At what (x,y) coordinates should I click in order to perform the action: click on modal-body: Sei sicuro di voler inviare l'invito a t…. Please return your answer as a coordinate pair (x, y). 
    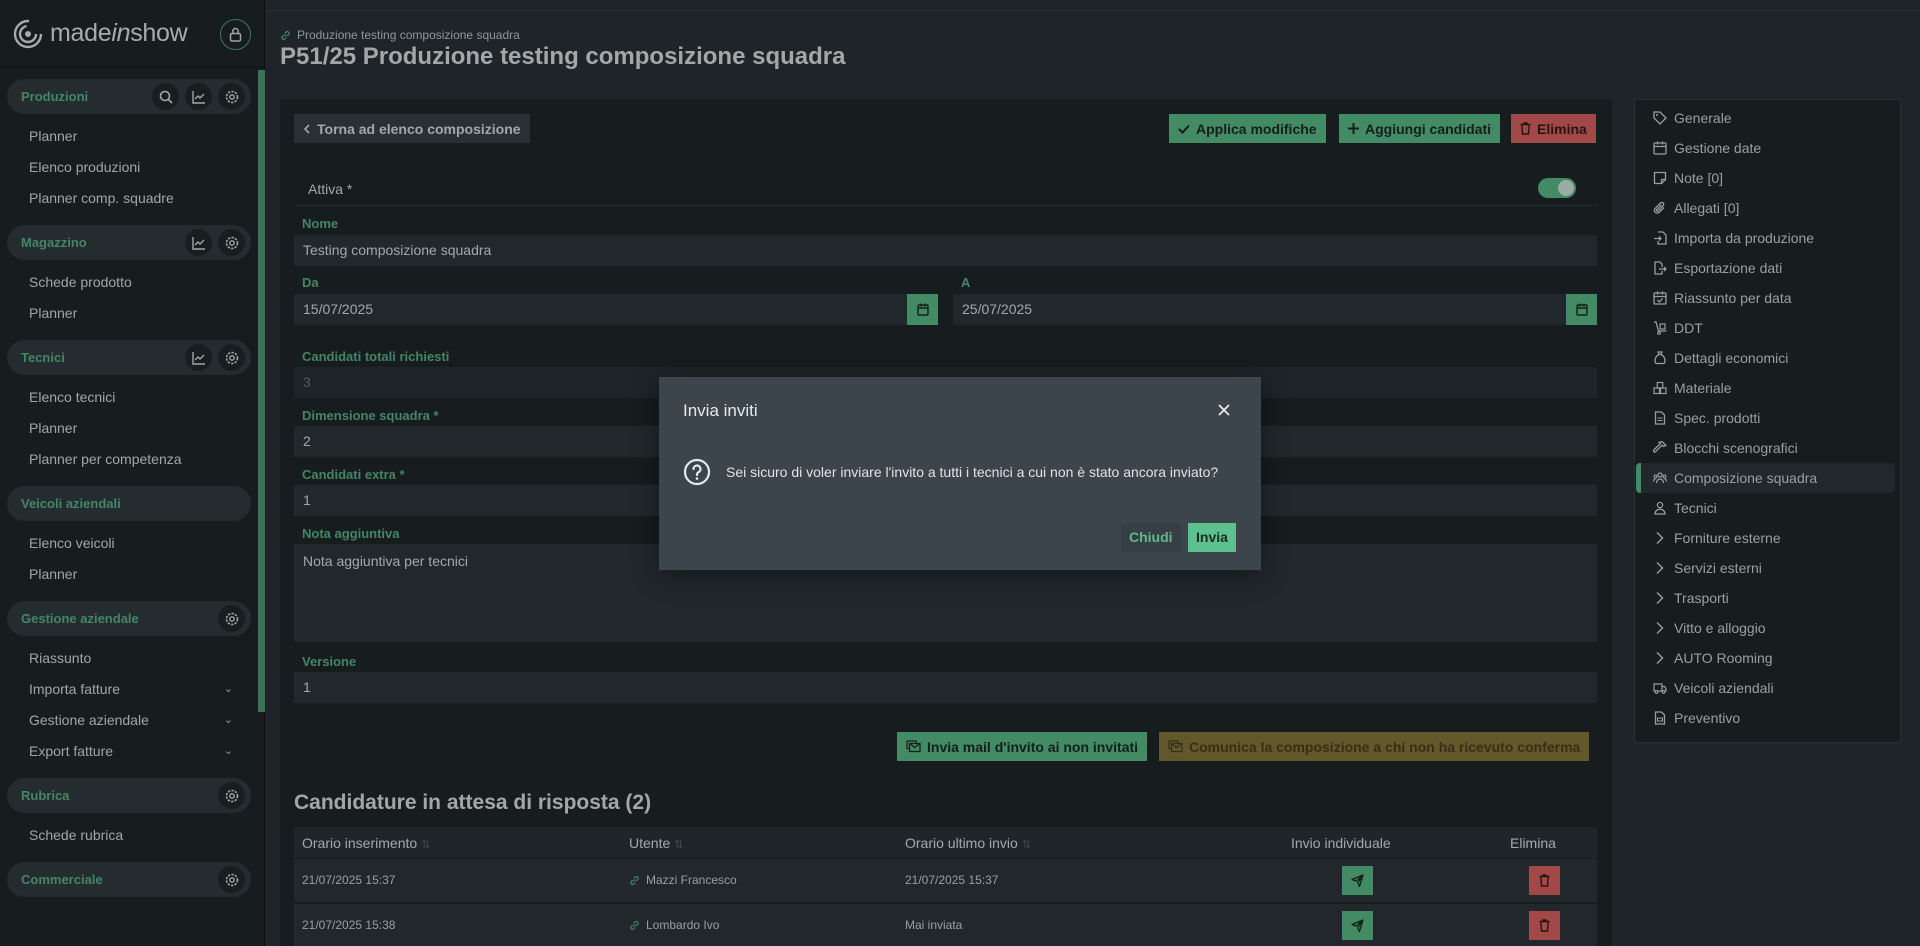
    Looking at the image, I should click on (950, 472).